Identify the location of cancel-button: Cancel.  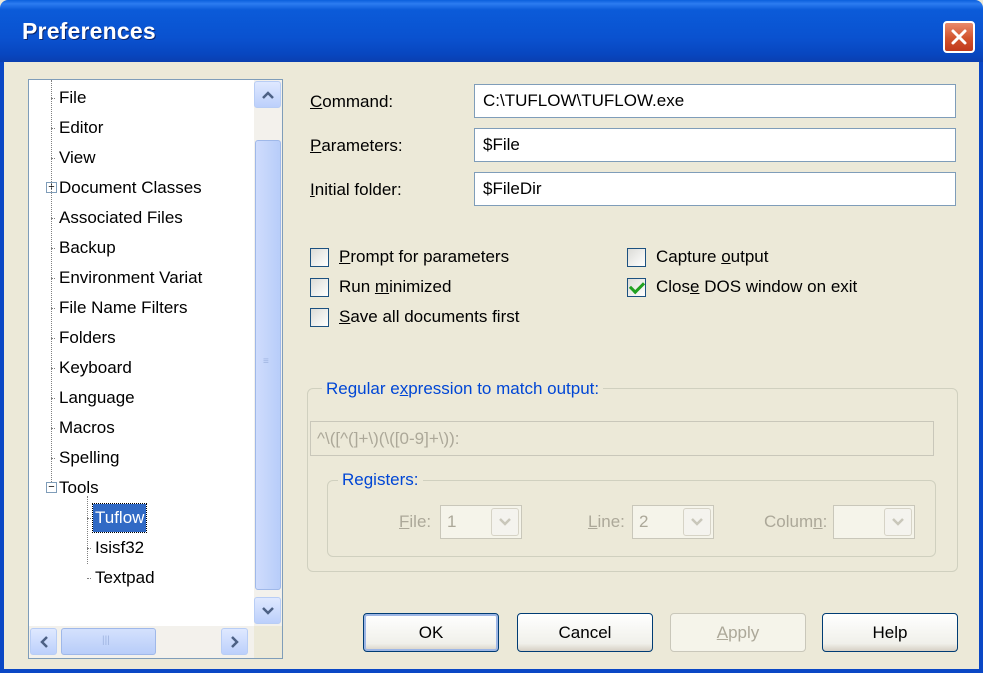
(585, 632).